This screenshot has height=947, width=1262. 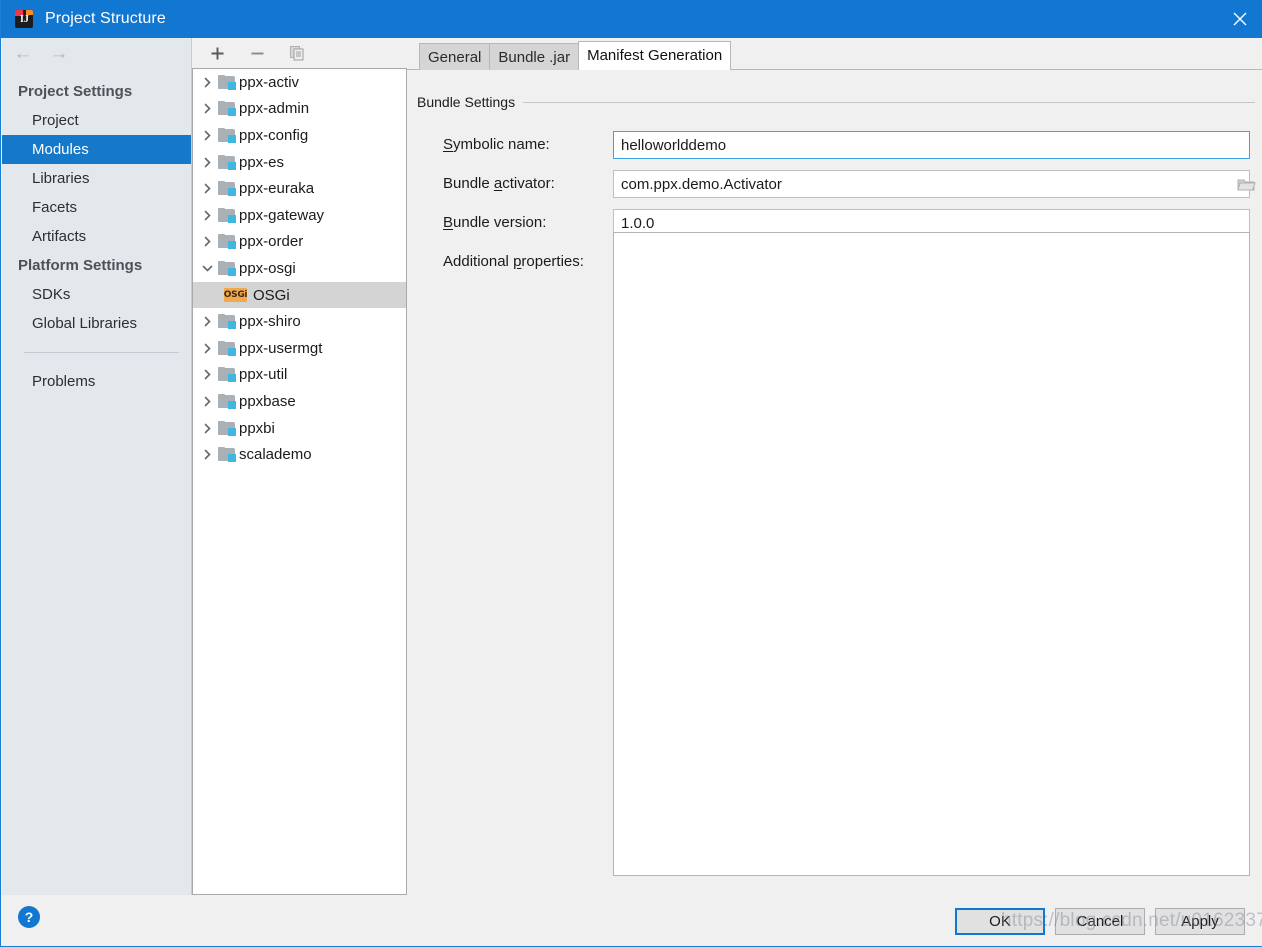 What do you see at coordinates (1100, 921) in the screenshot?
I see `cancel-button: Cancel` at bounding box center [1100, 921].